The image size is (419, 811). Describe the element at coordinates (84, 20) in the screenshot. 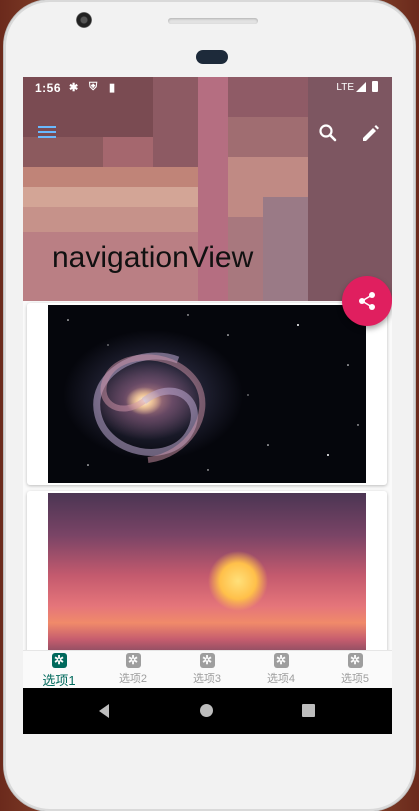

I see `front-camera` at that location.